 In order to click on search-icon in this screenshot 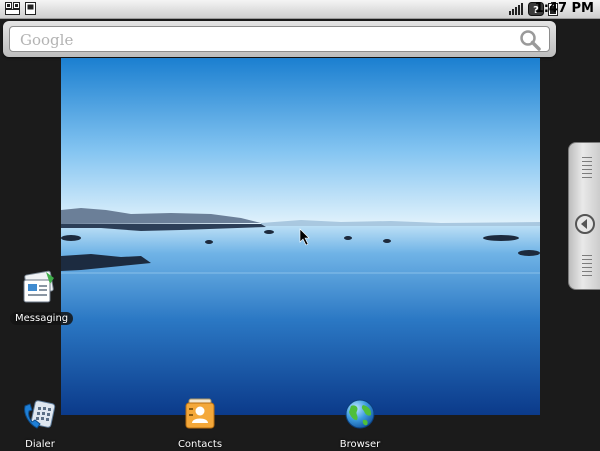, I will do `click(530, 40)`.